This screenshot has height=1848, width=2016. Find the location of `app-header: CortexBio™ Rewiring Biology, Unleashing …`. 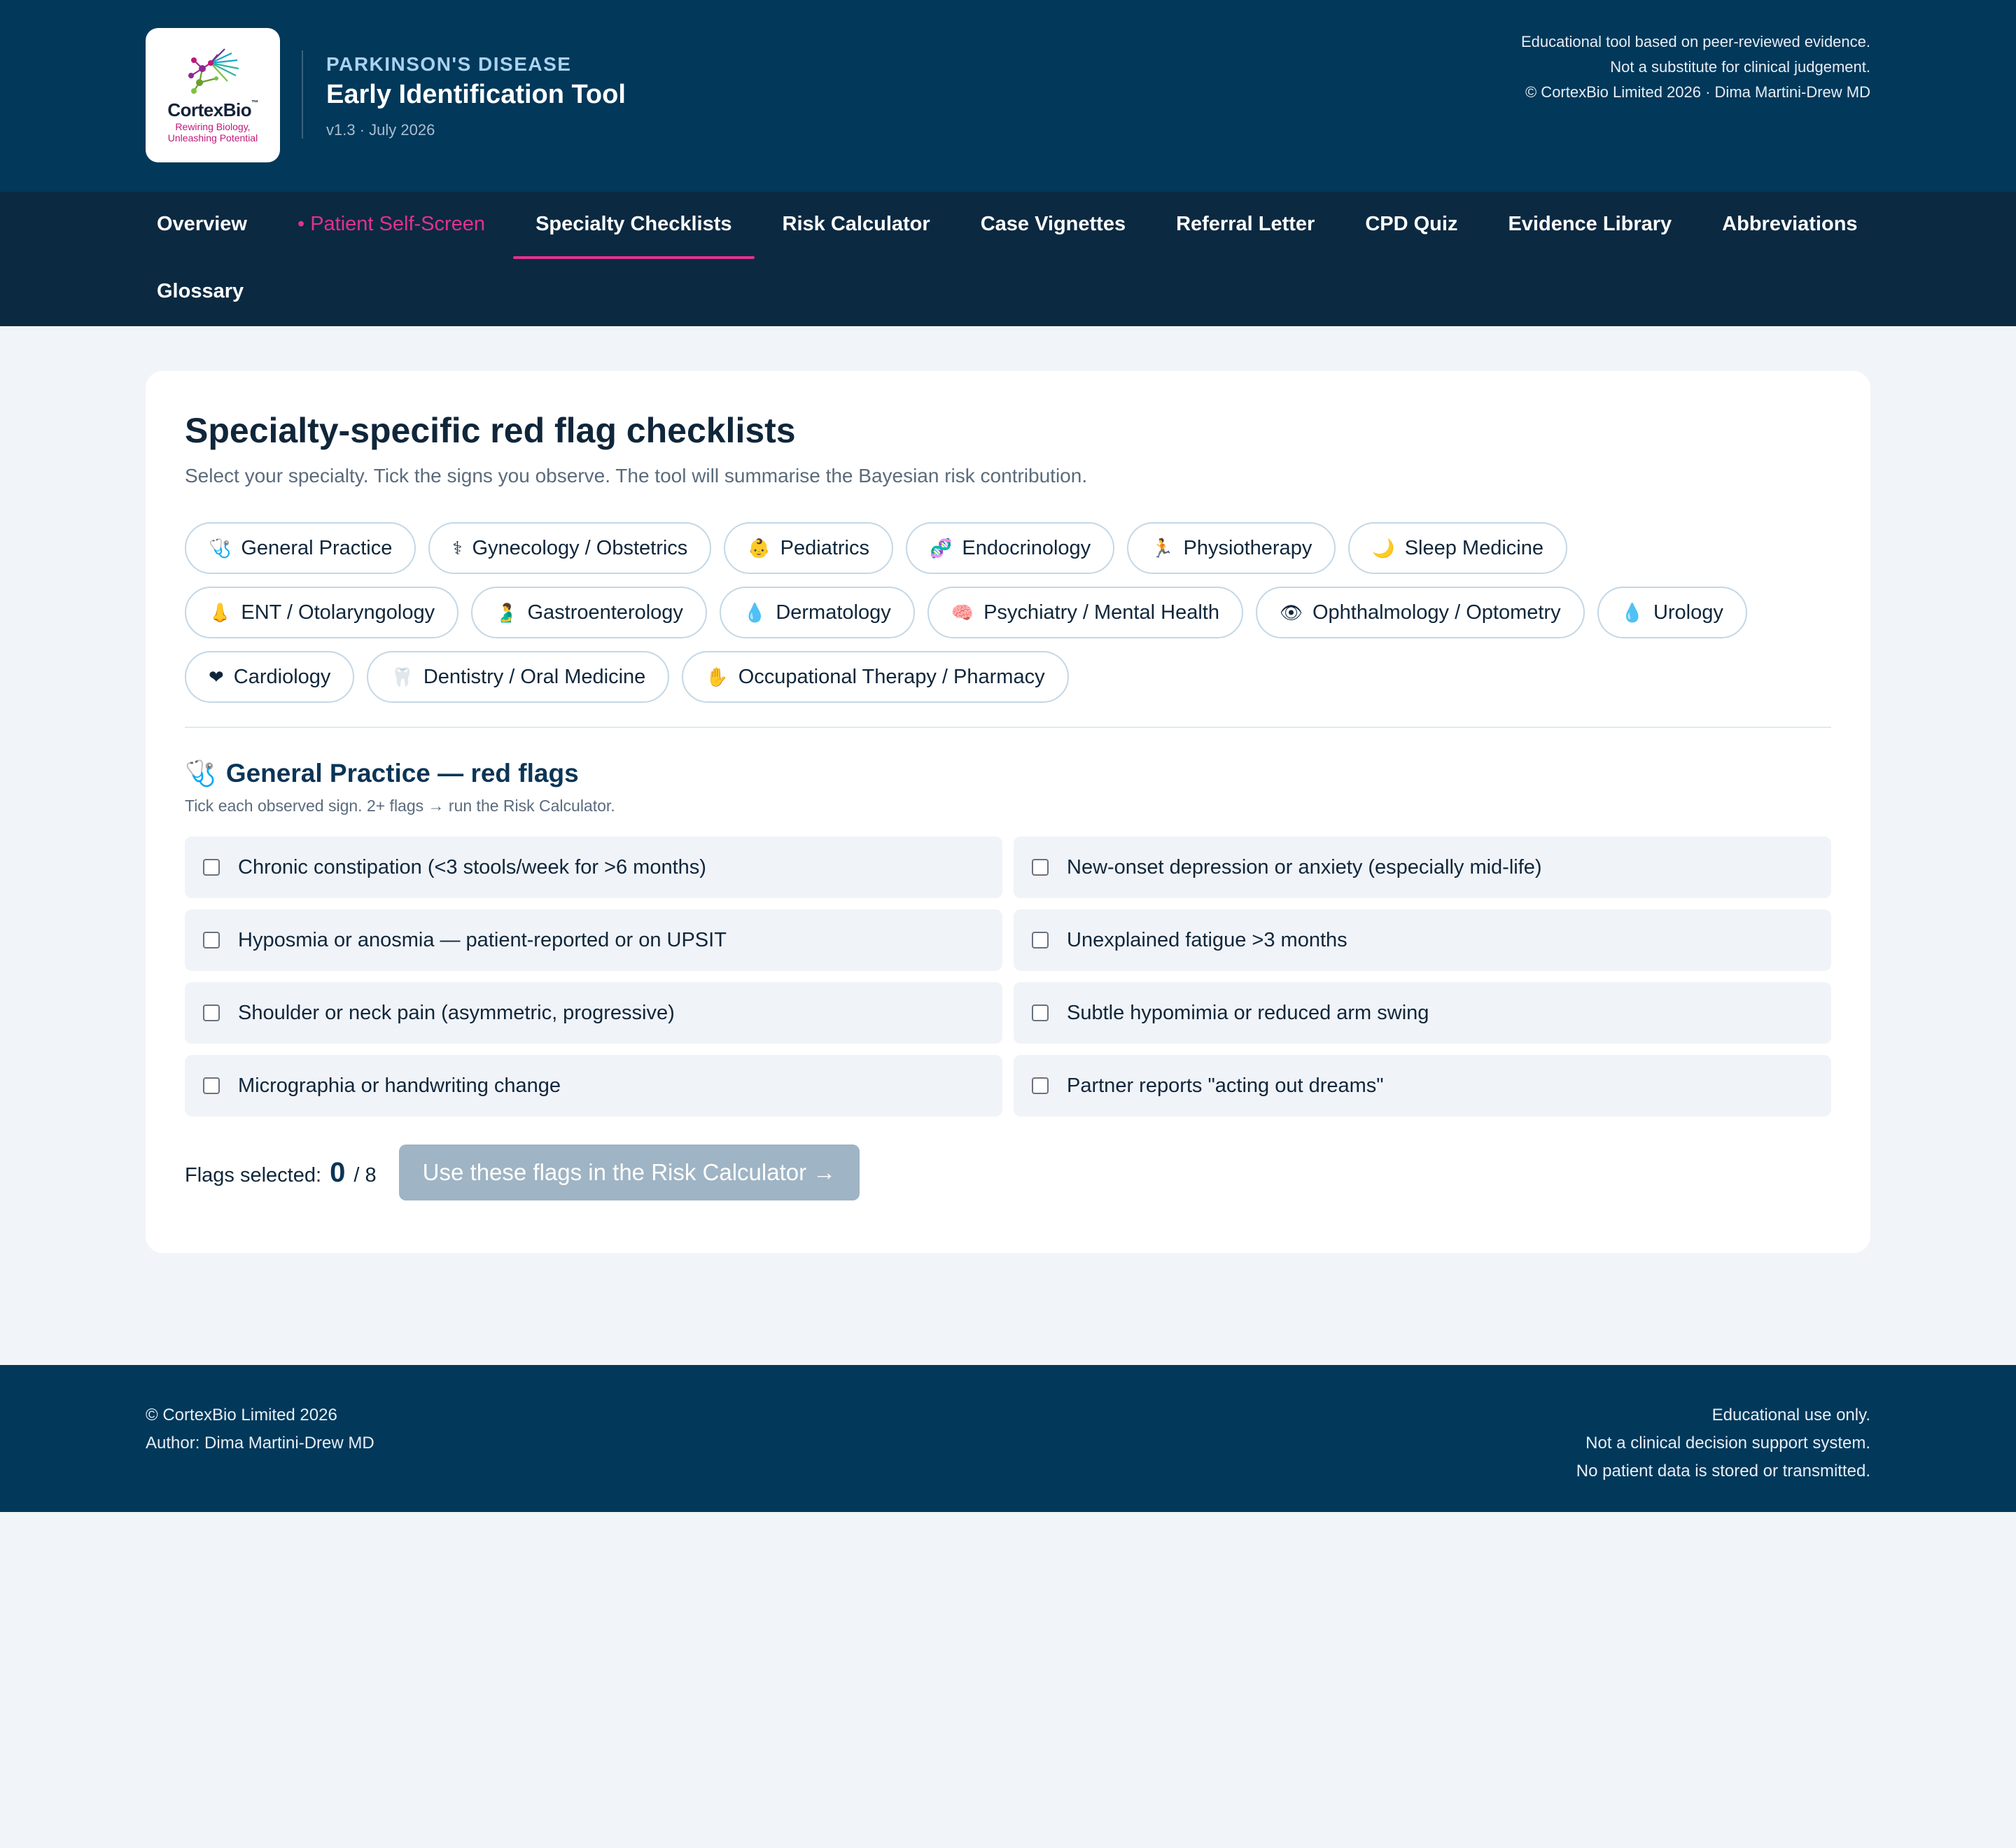

app-header: CortexBio™ Rewiring Biology, Unleashing … is located at coordinates (1008, 96).